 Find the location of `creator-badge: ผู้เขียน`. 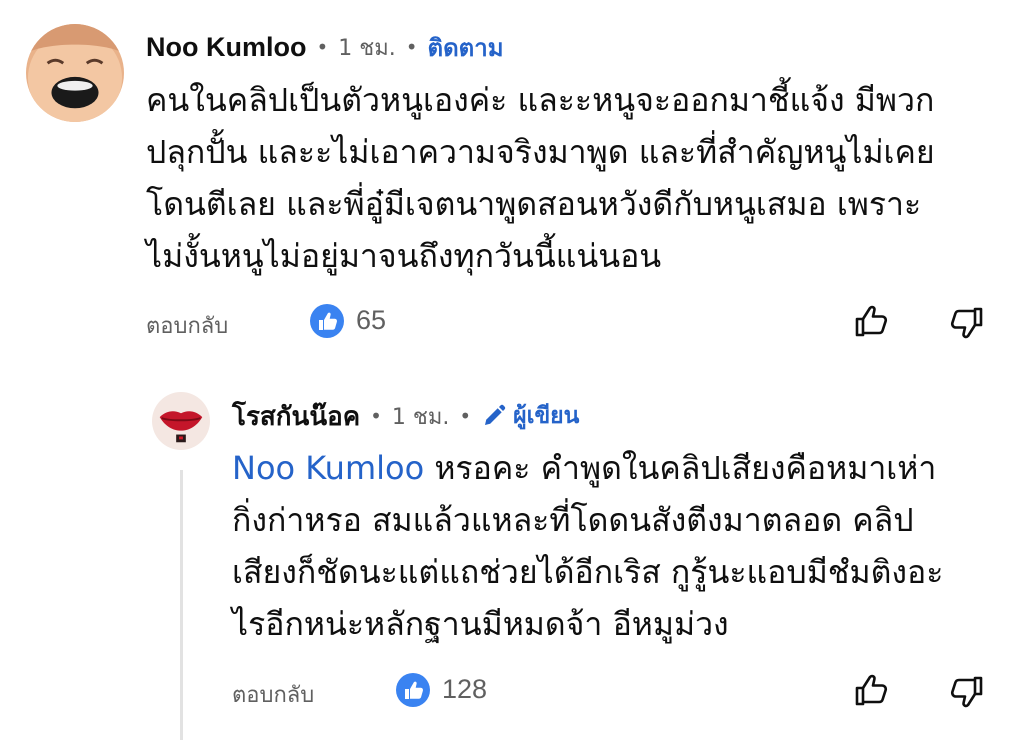

creator-badge: ผู้เขียน is located at coordinates (530, 416).